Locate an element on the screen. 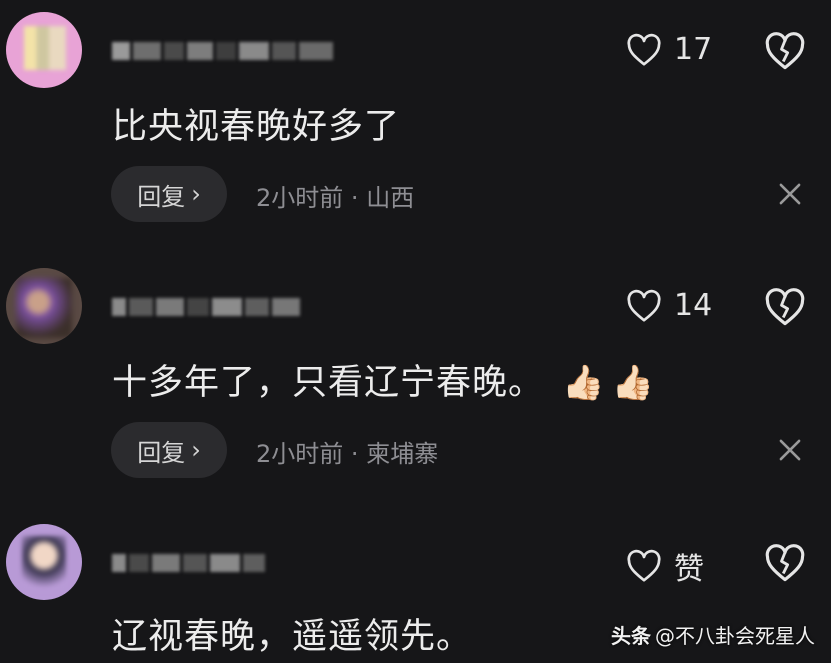 This screenshot has height=663, width=831. watermark-account: @不八卦会死星人 is located at coordinates (735, 636).